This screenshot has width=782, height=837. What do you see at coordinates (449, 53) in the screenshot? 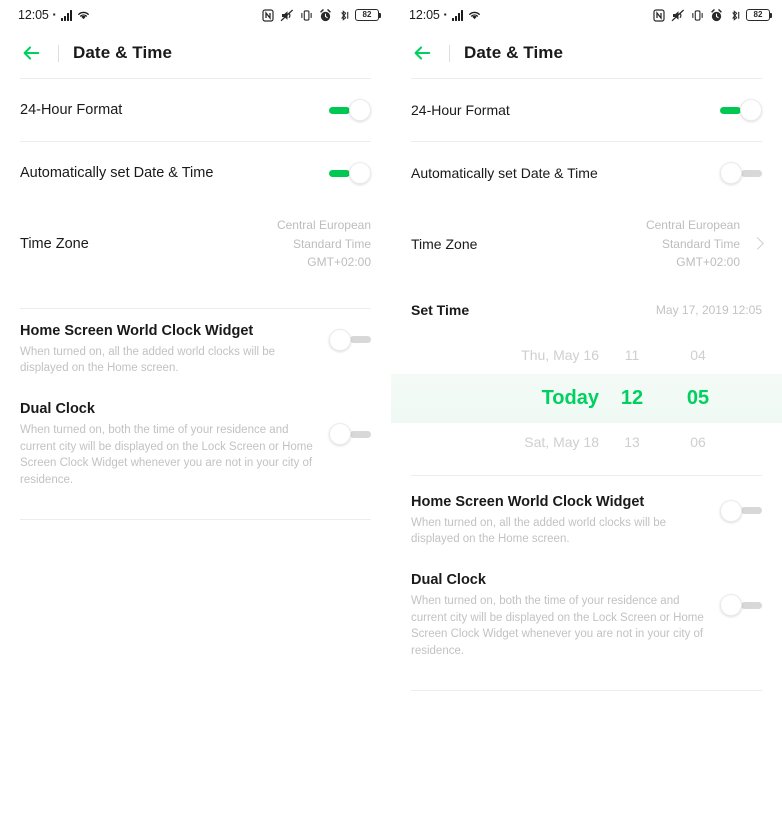
I see `app-bar-divider` at bounding box center [449, 53].